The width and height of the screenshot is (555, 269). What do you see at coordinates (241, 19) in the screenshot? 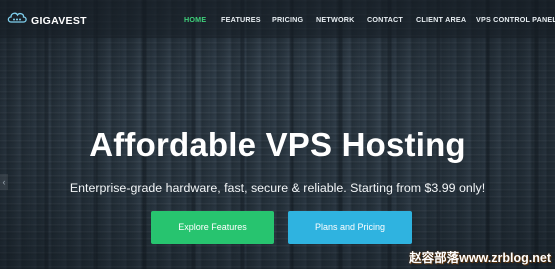
I see `nav-item-features: FEATURES` at bounding box center [241, 19].